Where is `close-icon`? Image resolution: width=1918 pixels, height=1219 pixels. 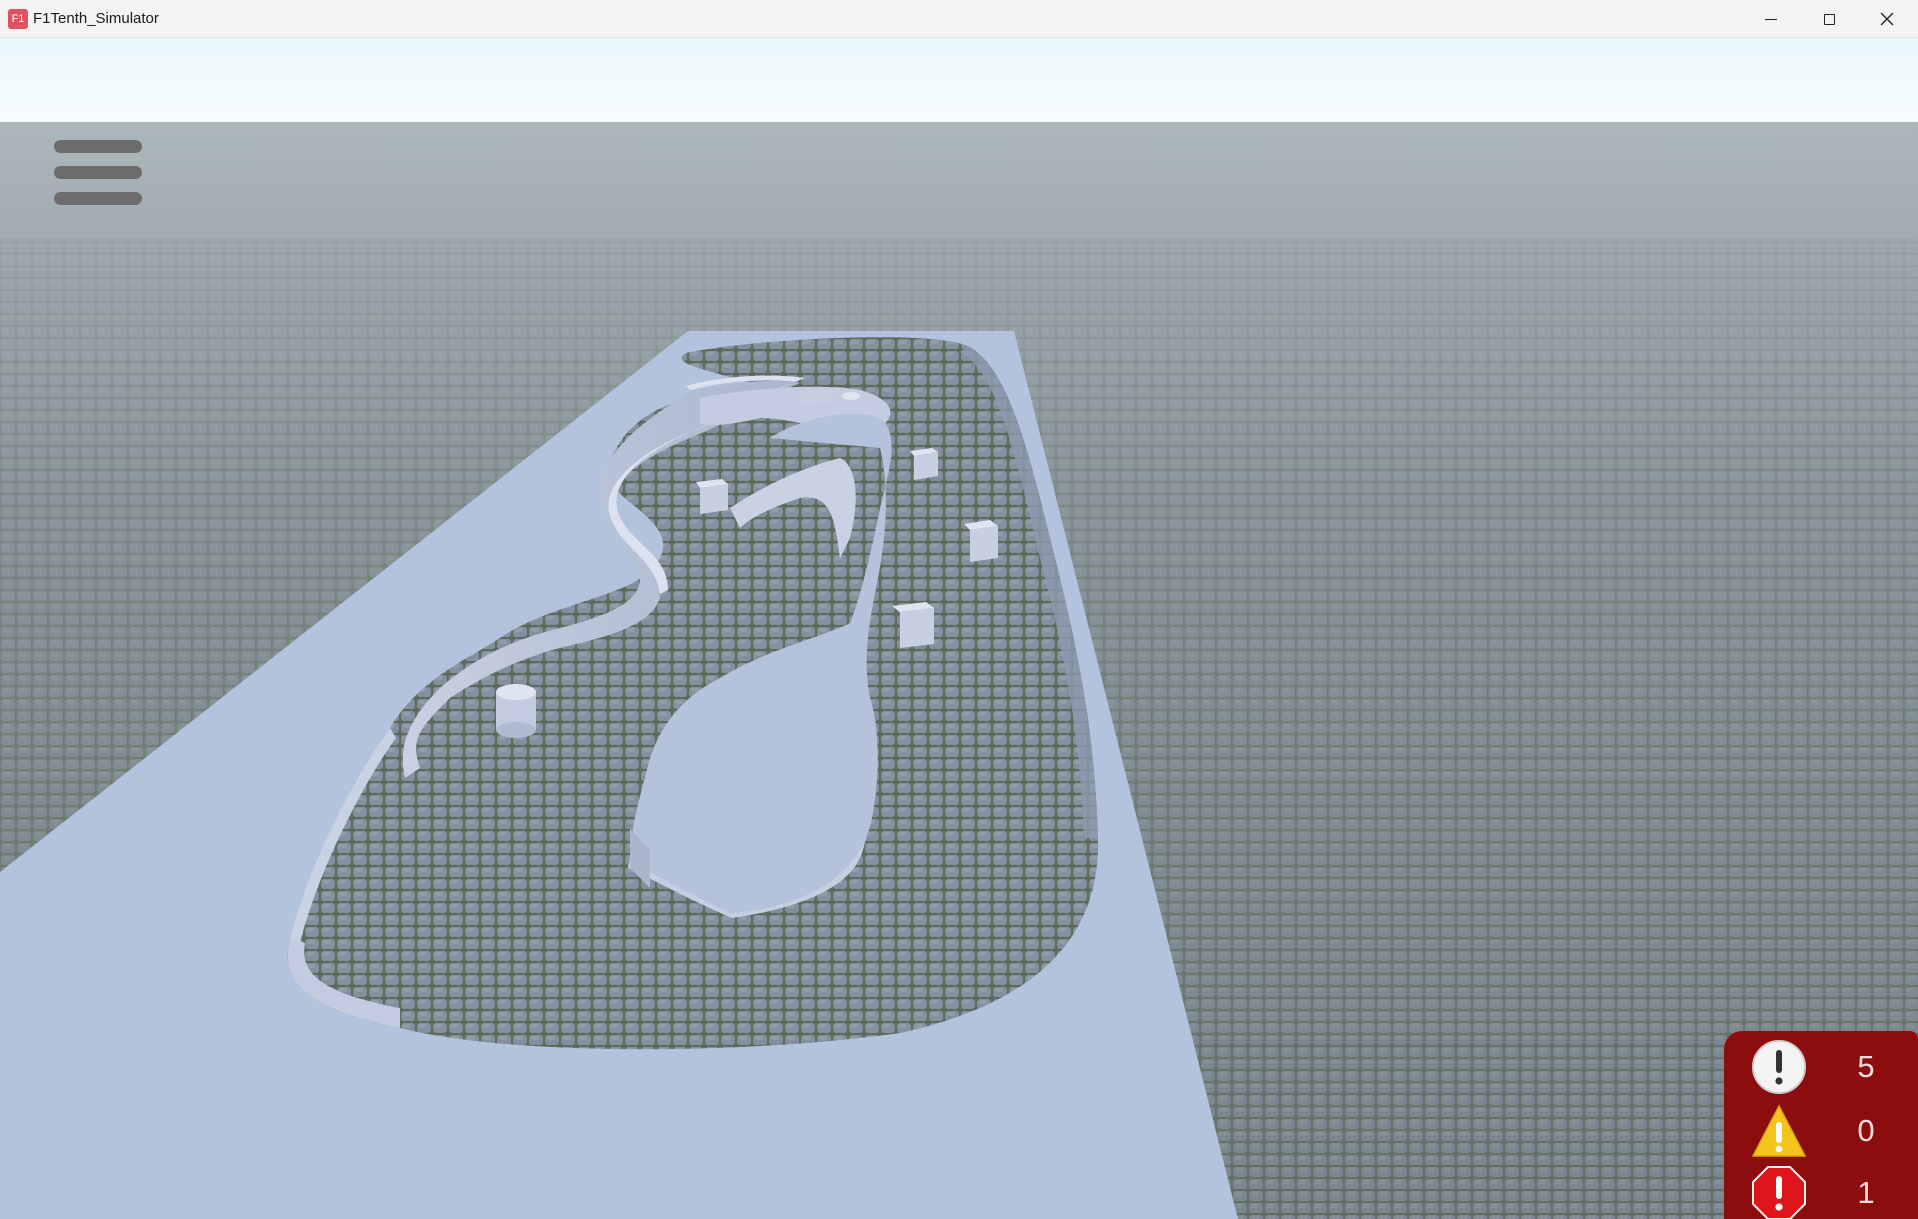
close-icon is located at coordinates (1887, 19).